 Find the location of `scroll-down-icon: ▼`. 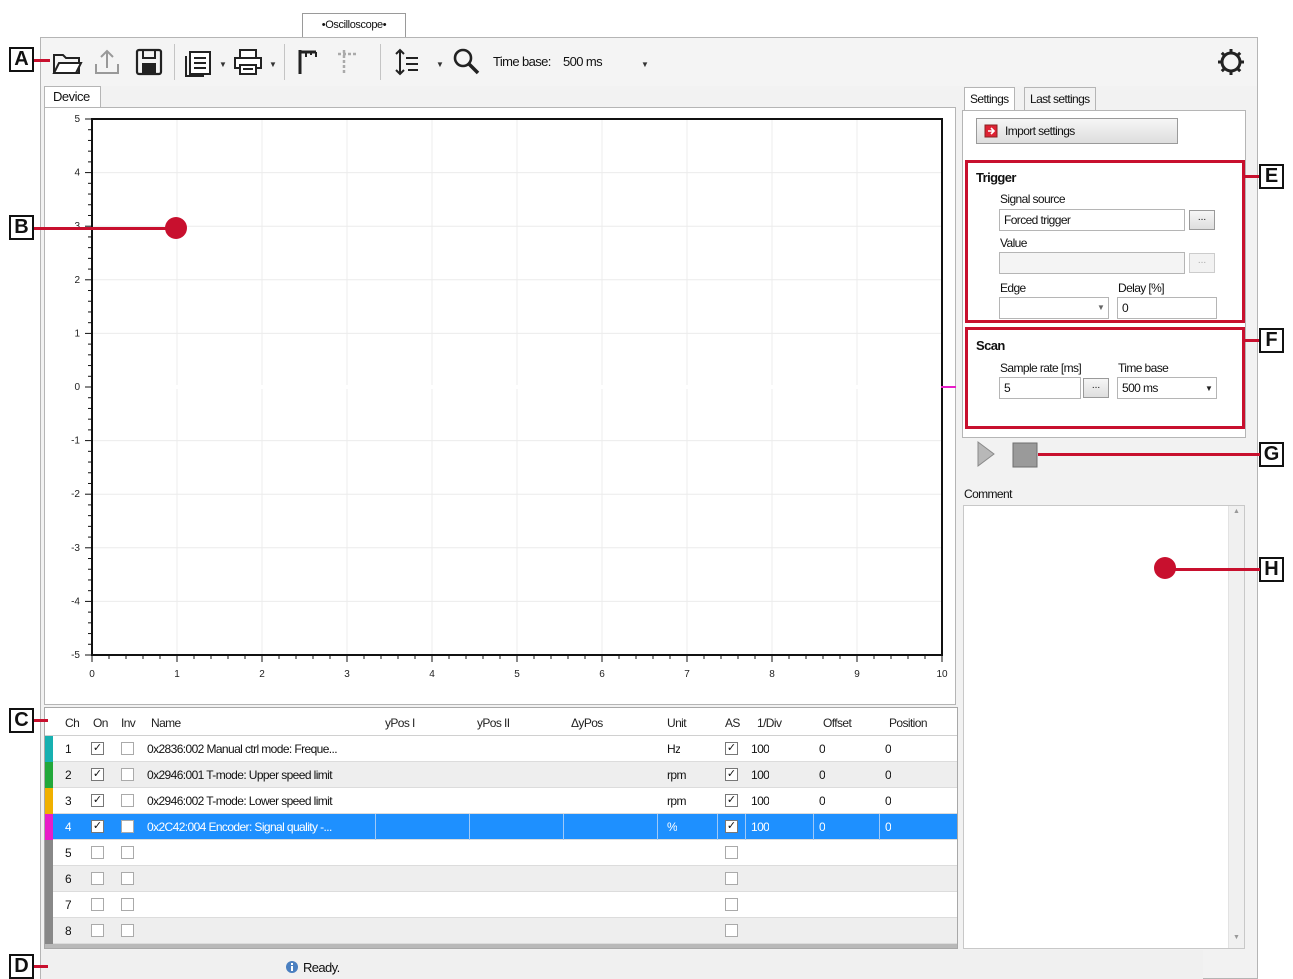

scroll-down-icon: ▼ is located at coordinates (1236, 937).